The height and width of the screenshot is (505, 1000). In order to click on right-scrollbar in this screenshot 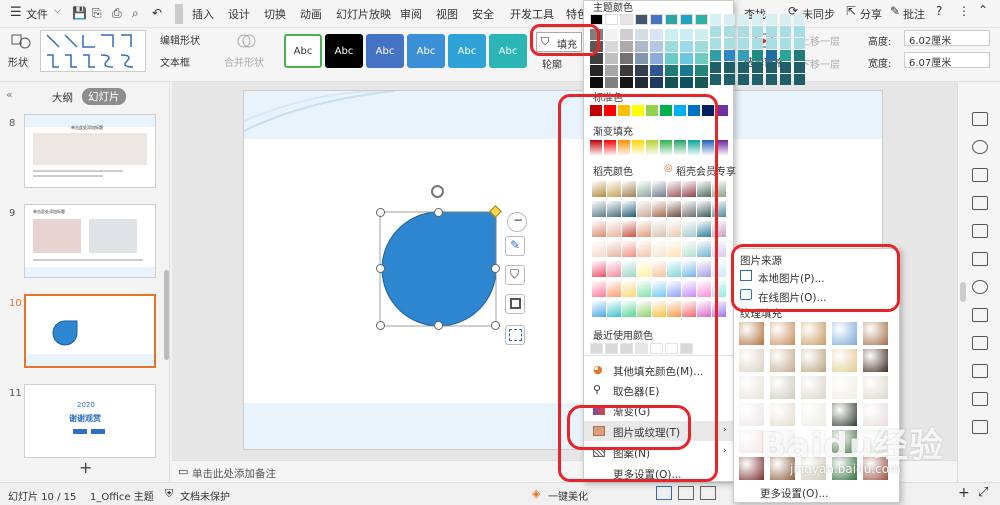, I will do `click(963, 292)`.